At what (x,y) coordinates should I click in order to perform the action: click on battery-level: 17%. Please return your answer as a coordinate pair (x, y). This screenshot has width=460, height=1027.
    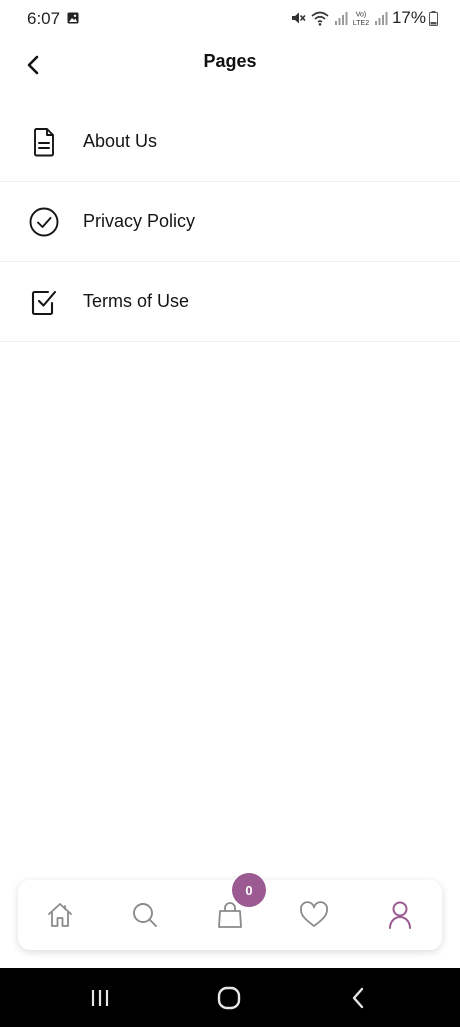
    Looking at the image, I should click on (408, 17).